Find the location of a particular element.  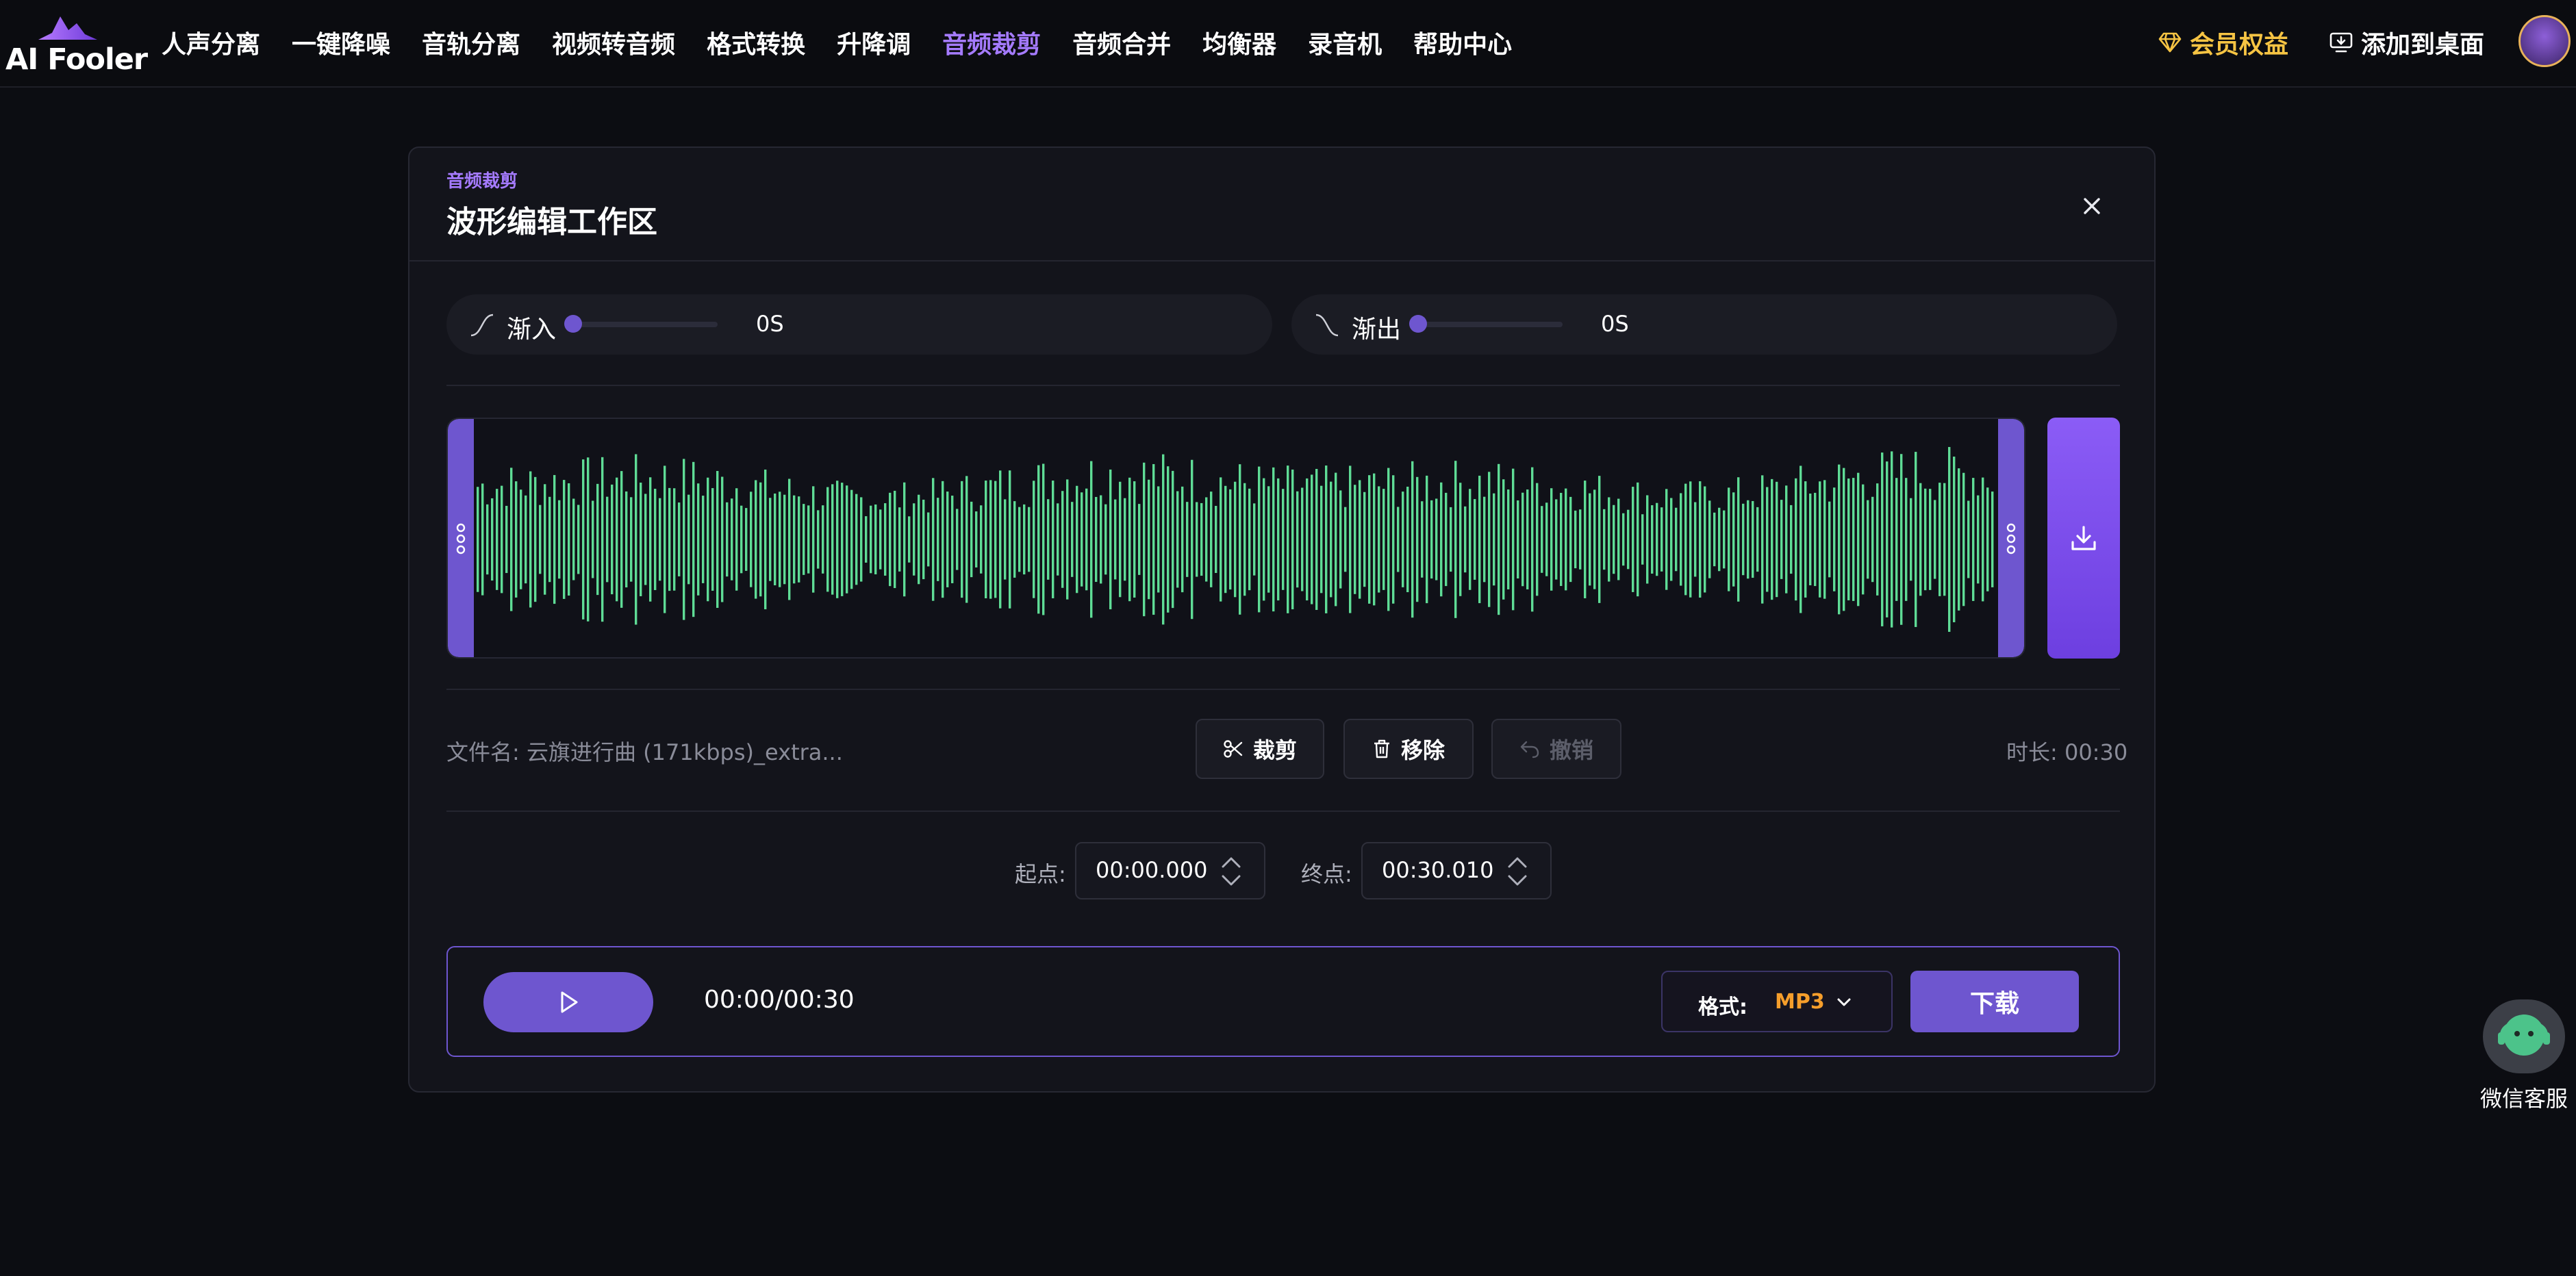

nav-pitch-shift: 升降调 is located at coordinates (874, 42).